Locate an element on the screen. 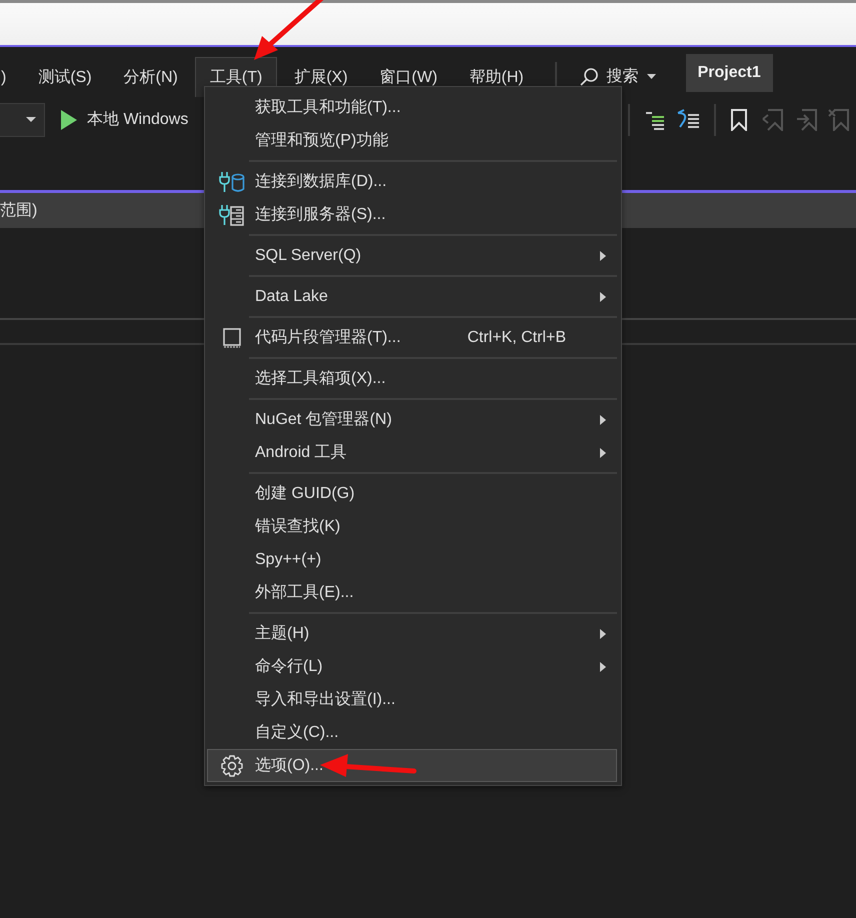  menu-item: 命令行(L) is located at coordinates (412, 666).